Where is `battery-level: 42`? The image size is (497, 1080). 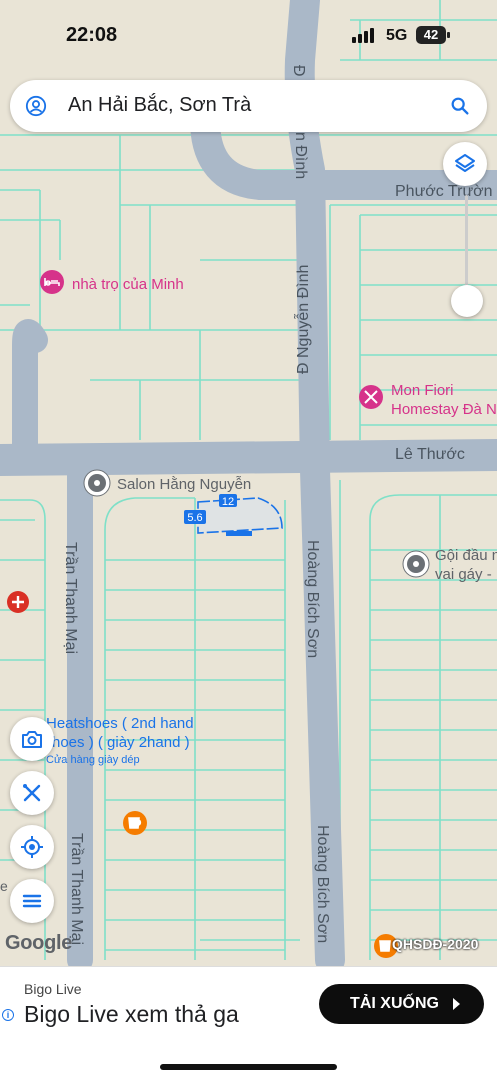
battery-level: 42 is located at coordinates (431, 35).